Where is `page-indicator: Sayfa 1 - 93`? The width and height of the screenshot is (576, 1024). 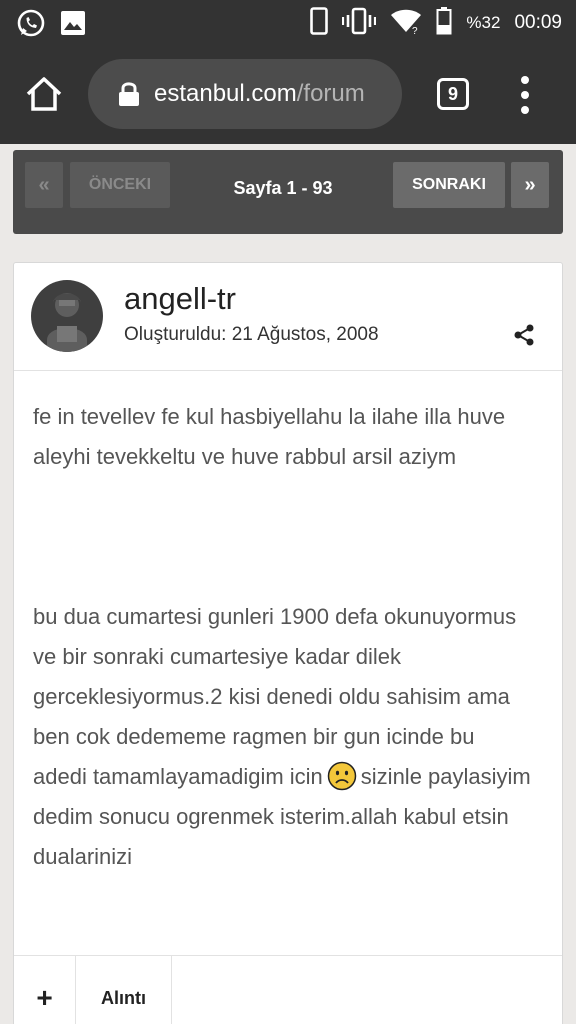
page-indicator: Sayfa 1 - 93 is located at coordinates (283, 188).